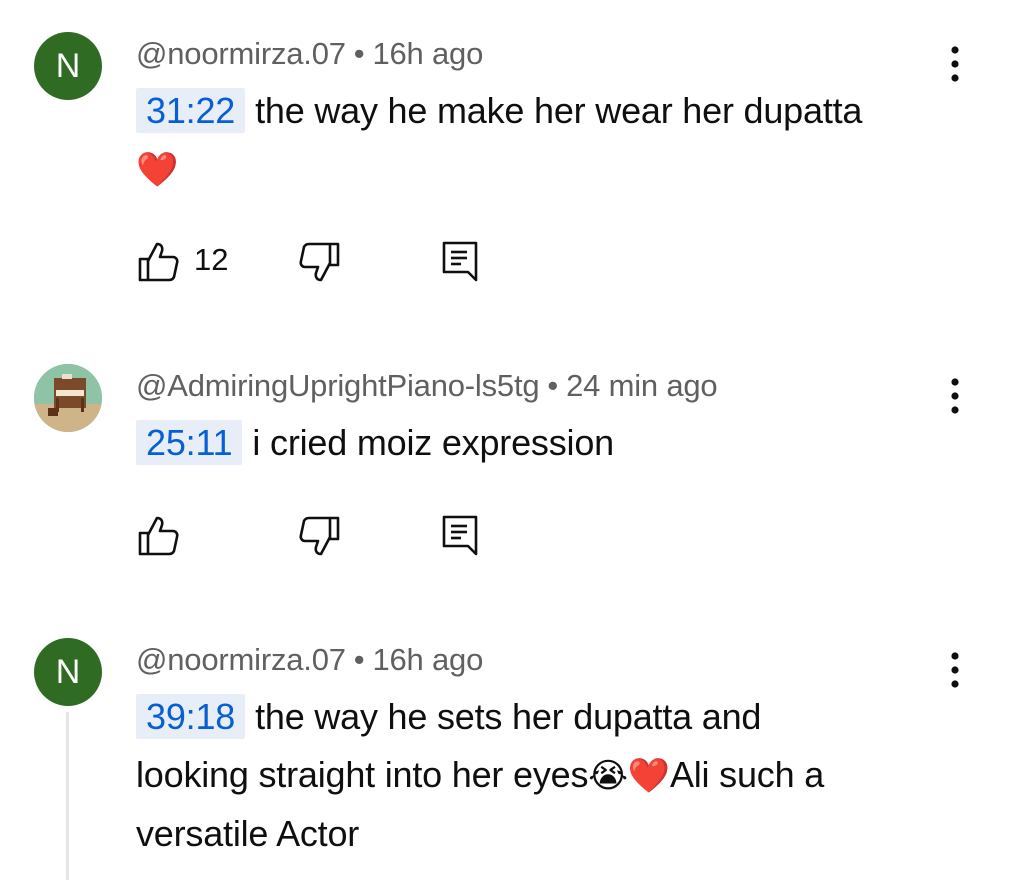 The width and height of the screenshot is (1024, 880). I want to click on timestamp-link: 25:11, so click(189, 442).